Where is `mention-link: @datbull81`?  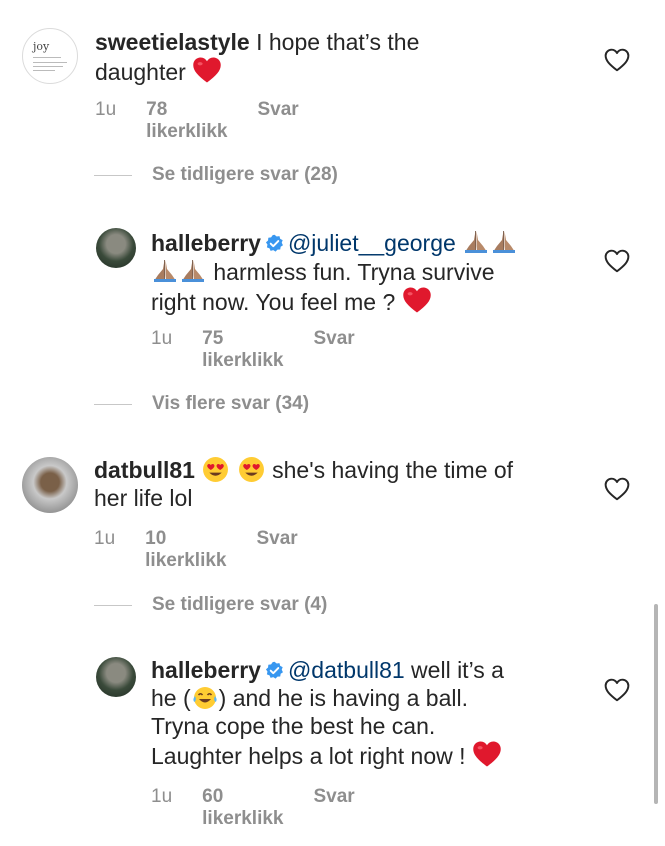
mention-link: @datbull81 is located at coordinates (346, 670).